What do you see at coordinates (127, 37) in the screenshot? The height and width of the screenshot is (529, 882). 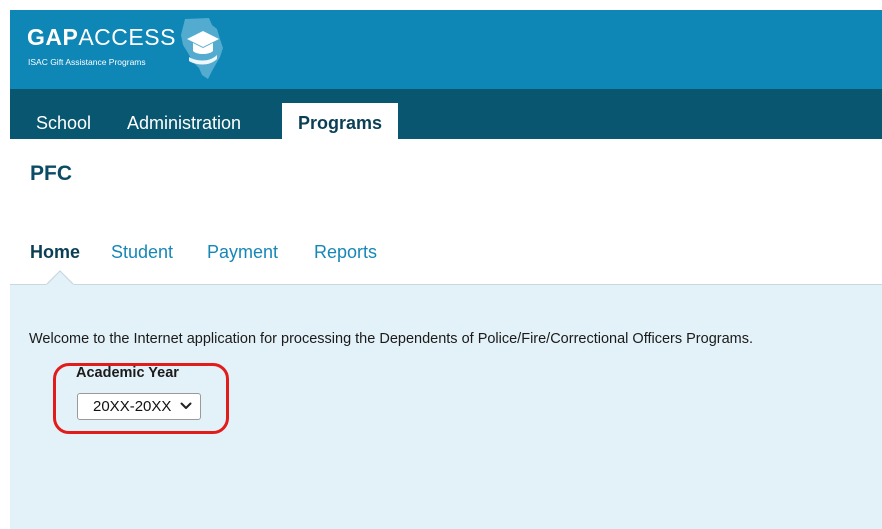 I see `logo-light-text: ACCESS` at bounding box center [127, 37].